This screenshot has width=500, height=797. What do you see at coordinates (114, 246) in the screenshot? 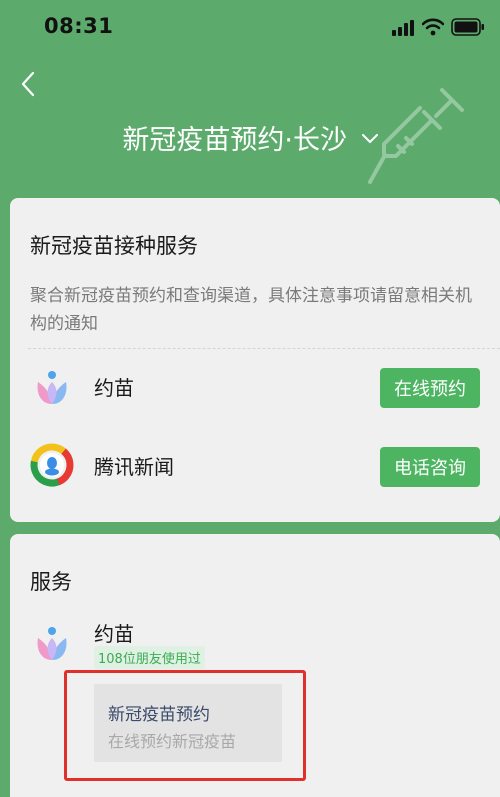
I see `card-title: 新冠疫苗接种服务` at bounding box center [114, 246].